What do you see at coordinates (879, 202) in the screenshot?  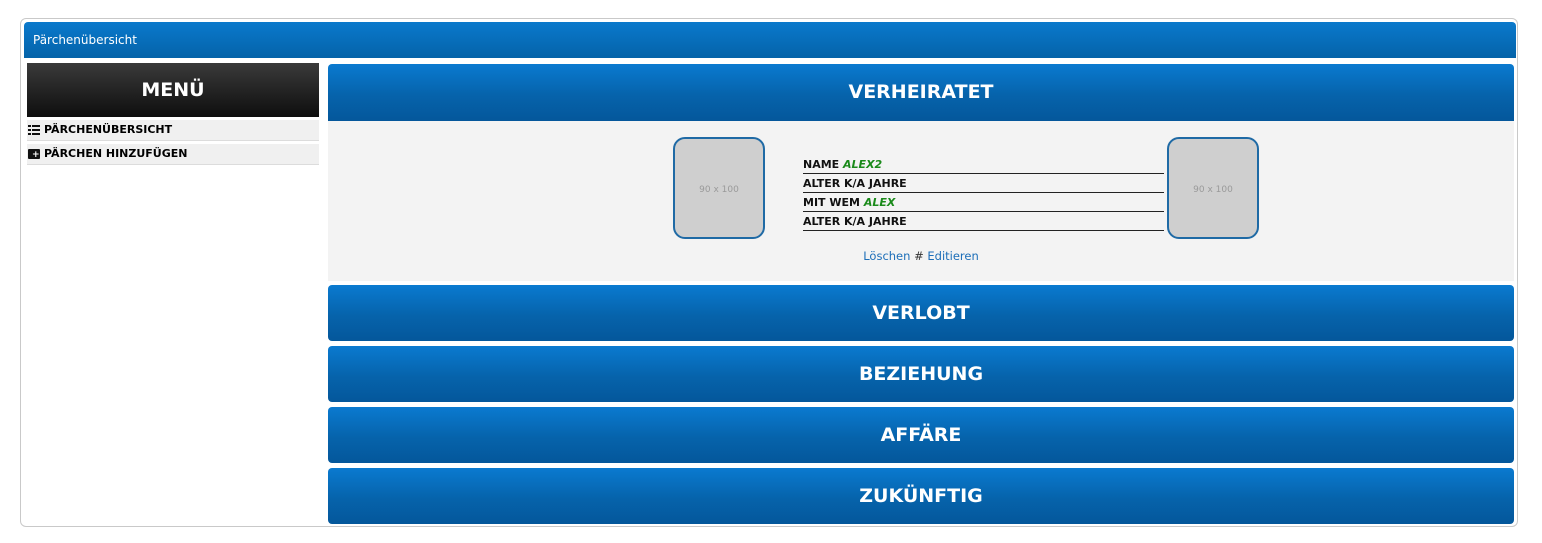 I see `partner-value: ALEX` at bounding box center [879, 202].